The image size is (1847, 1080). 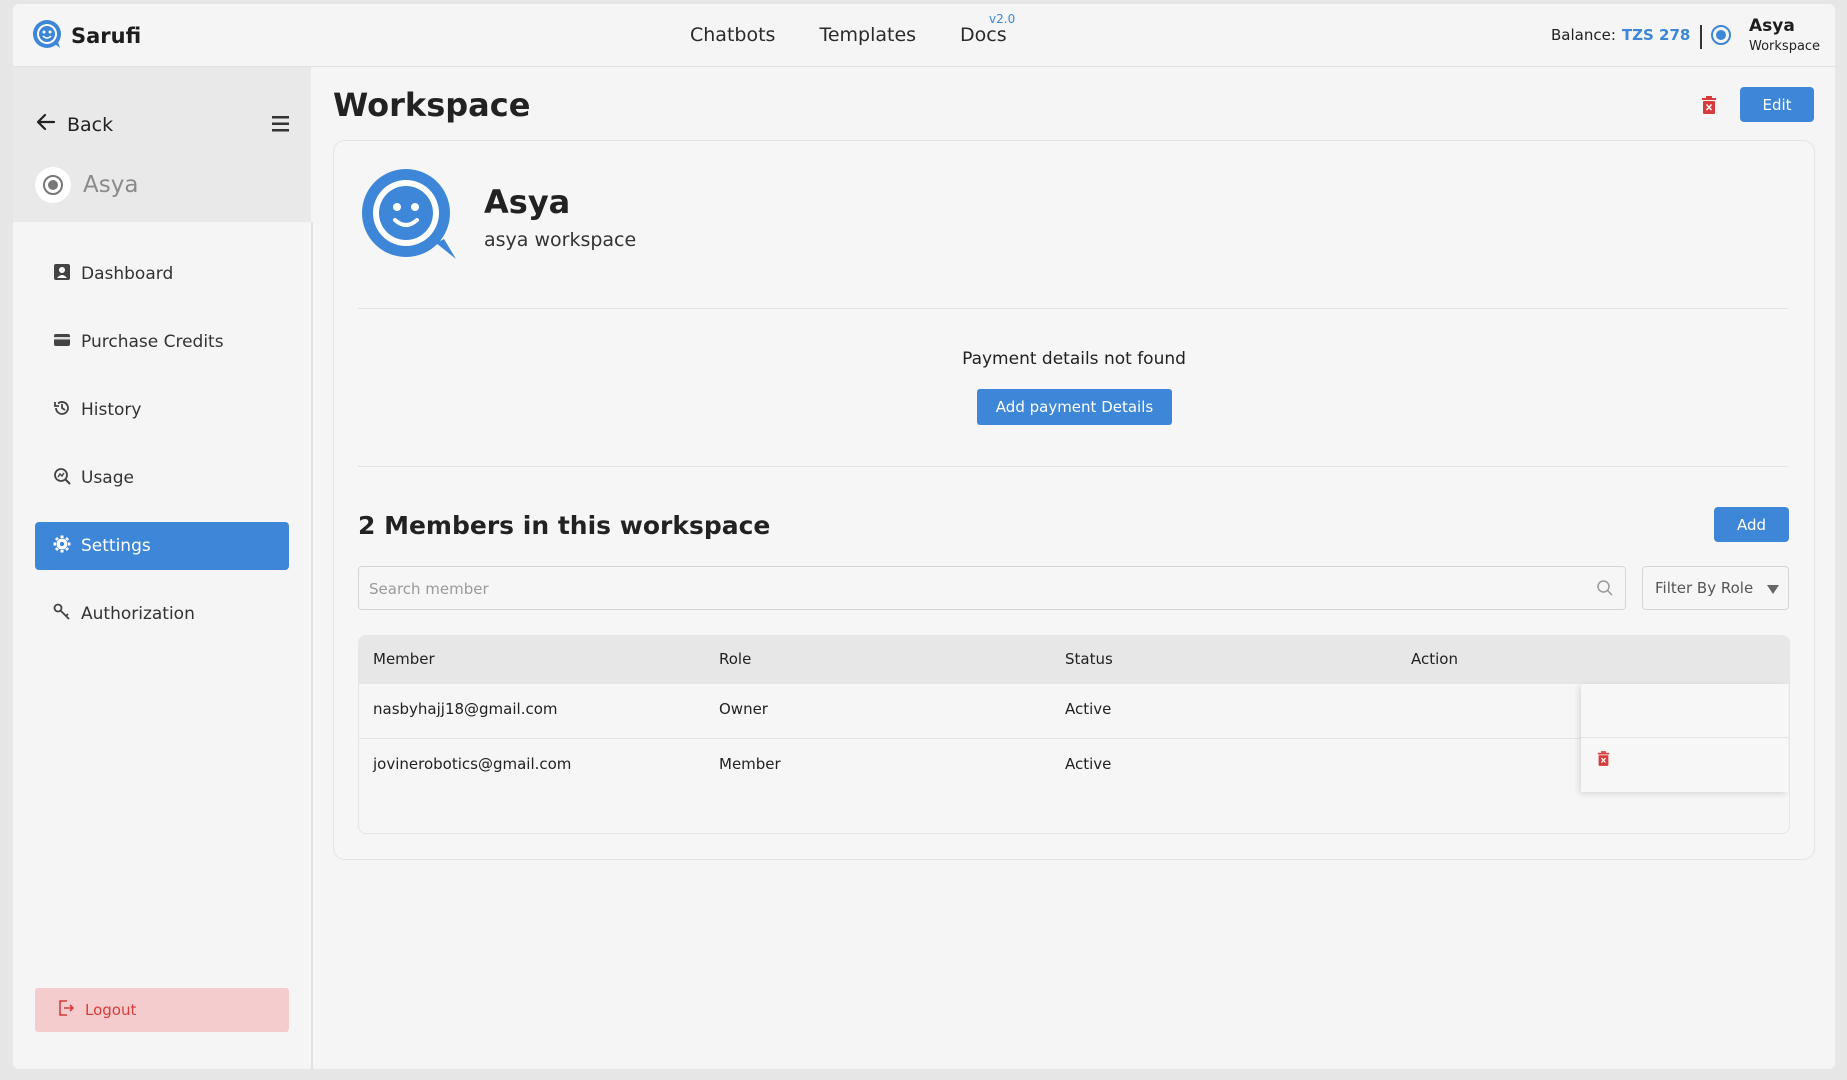 I want to click on workspace-description: asya workspace, so click(x=560, y=240).